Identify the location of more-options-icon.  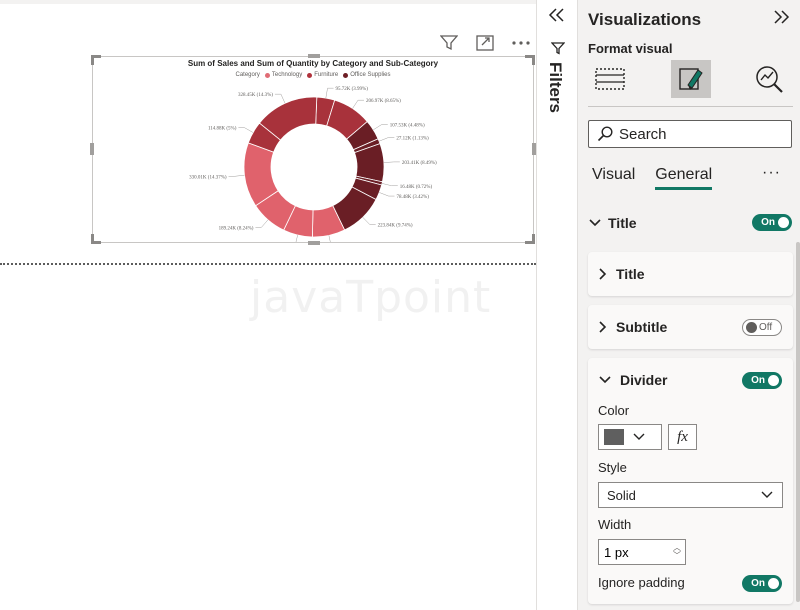
(521, 43).